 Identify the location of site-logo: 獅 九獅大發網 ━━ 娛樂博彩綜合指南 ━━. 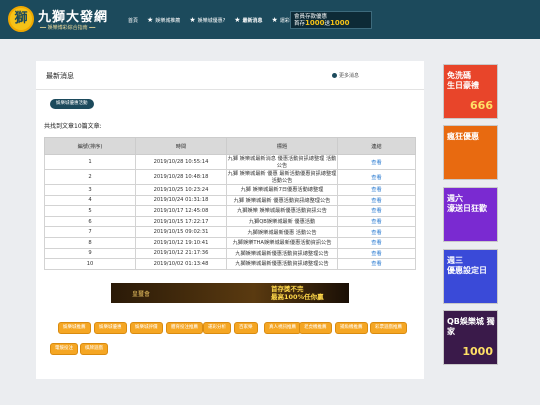
(65, 20).